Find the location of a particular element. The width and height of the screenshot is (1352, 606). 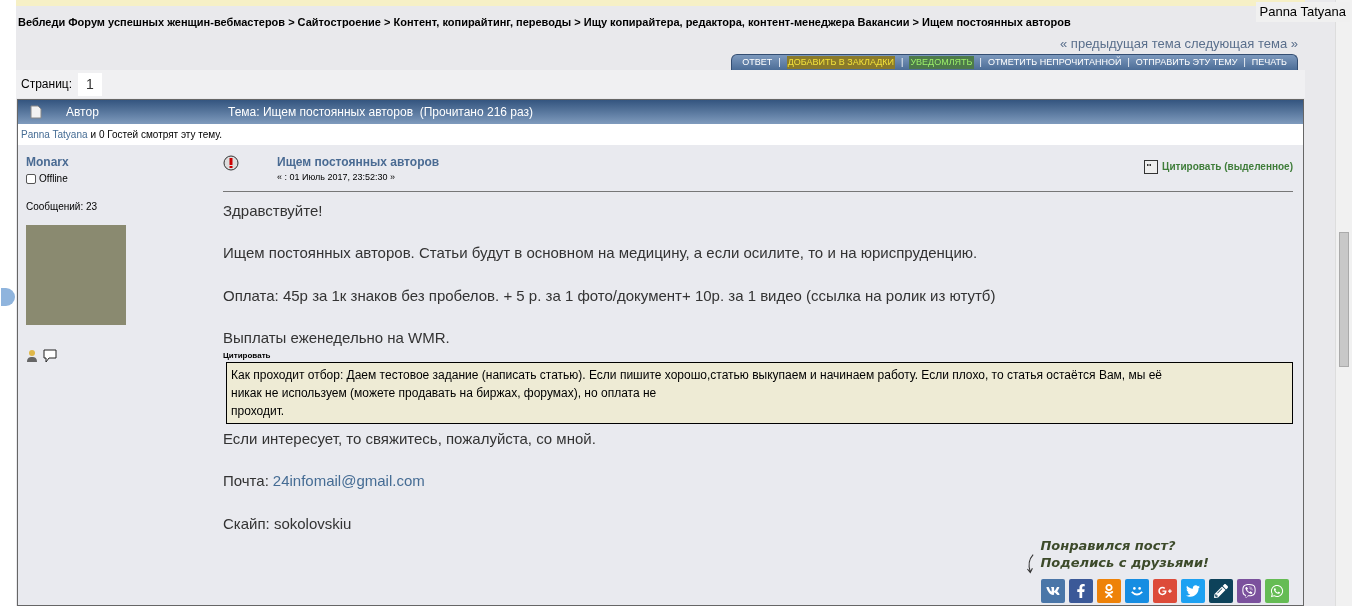

mail-label: Почта: is located at coordinates (246, 481).